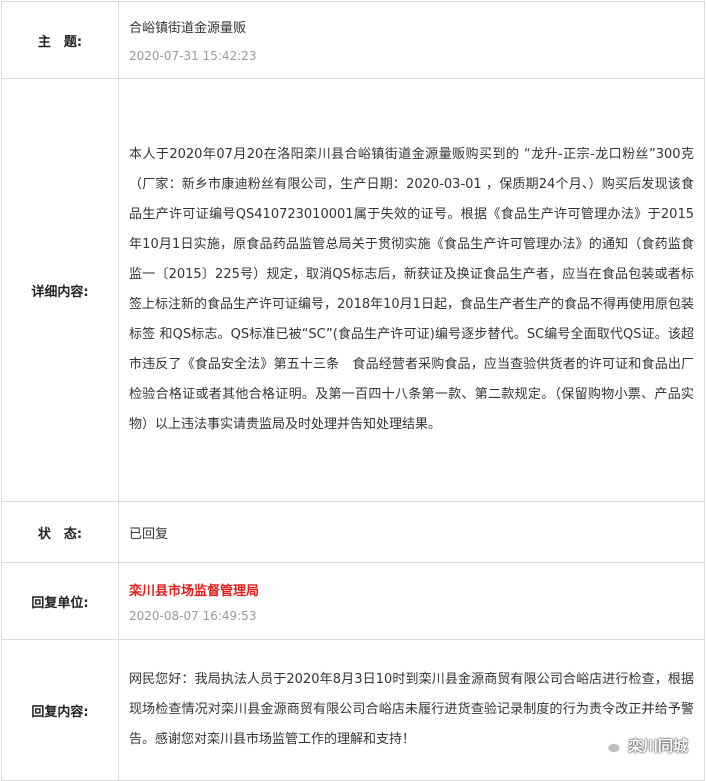 This screenshot has width=706, height=781. Describe the element at coordinates (60, 532) in the screenshot. I see `status-label: 状 态:` at that location.